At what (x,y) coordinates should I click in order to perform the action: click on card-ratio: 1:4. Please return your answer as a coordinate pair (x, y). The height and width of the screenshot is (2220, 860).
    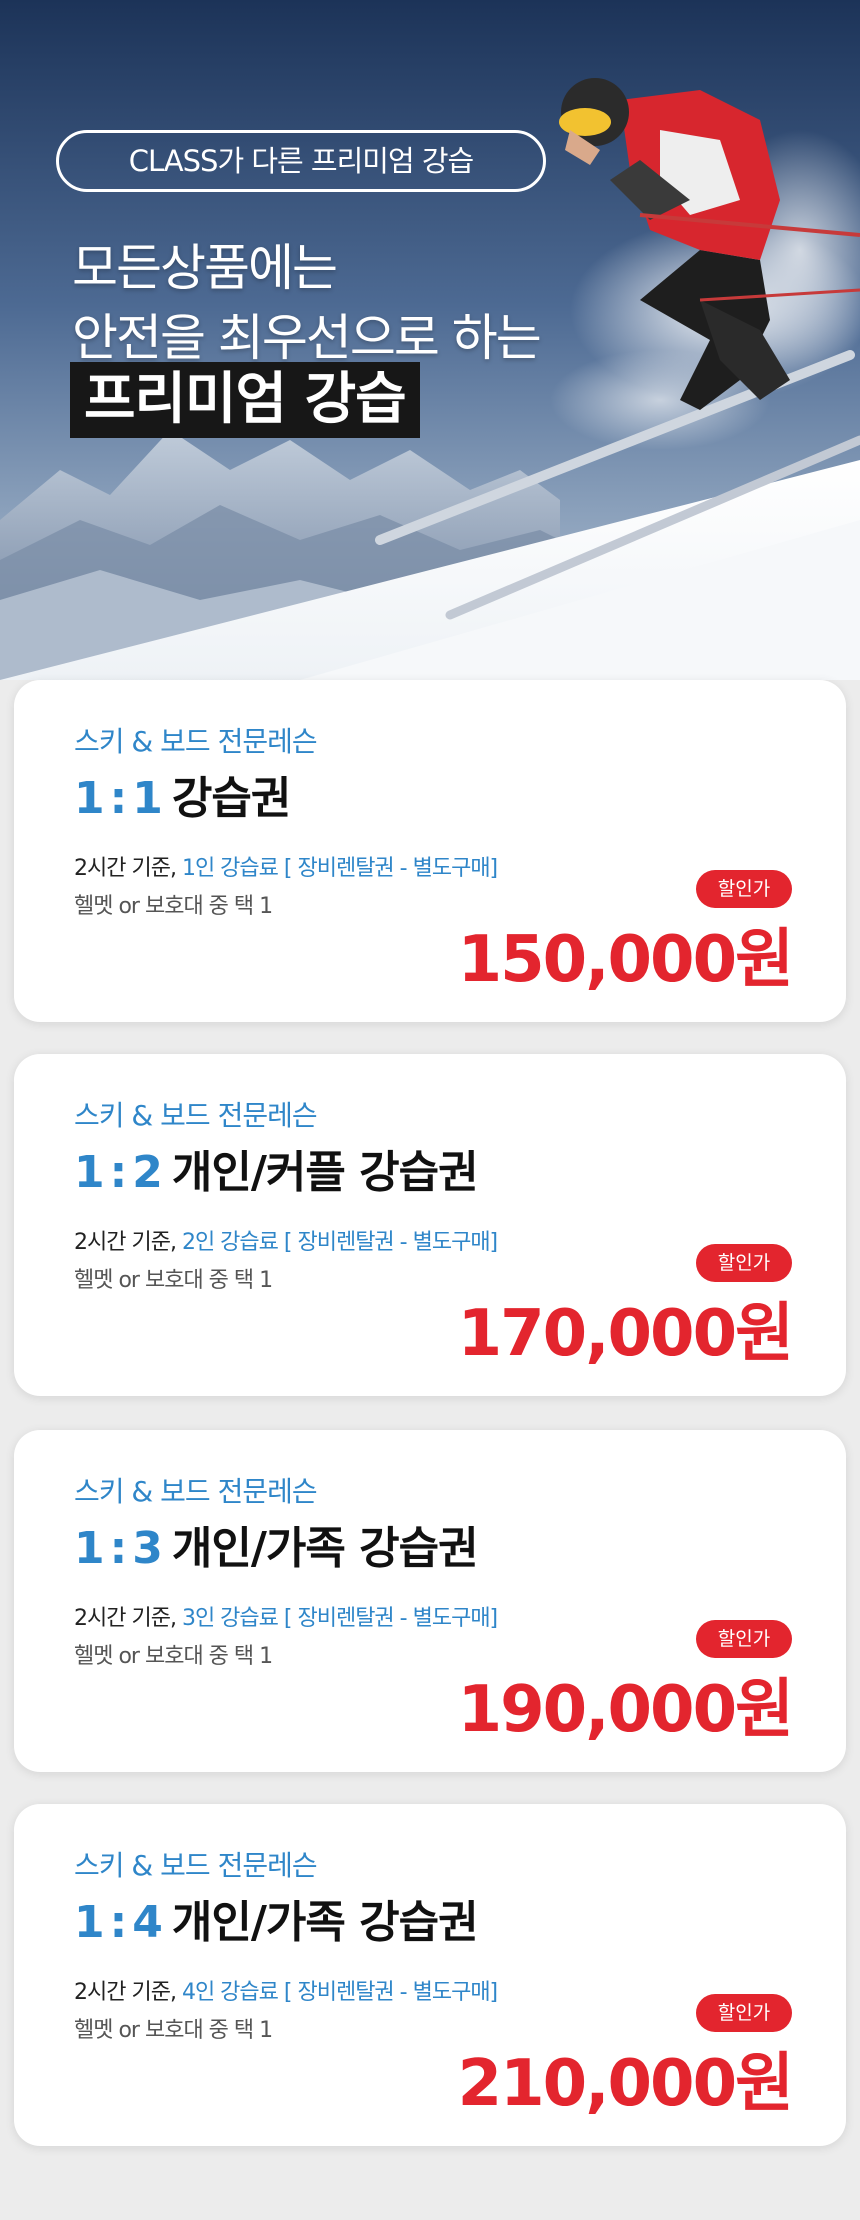
    Looking at the image, I should click on (118, 1922).